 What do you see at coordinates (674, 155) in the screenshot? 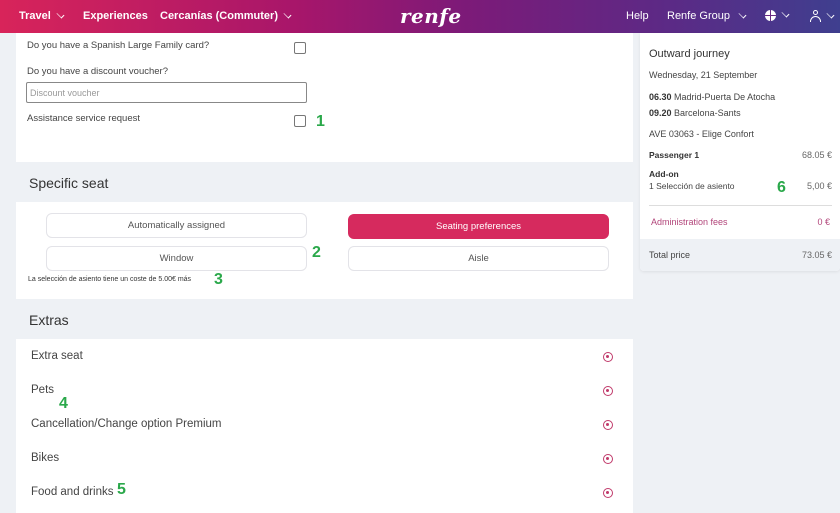
I see `passenger-label: Passenger 1` at bounding box center [674, 155].